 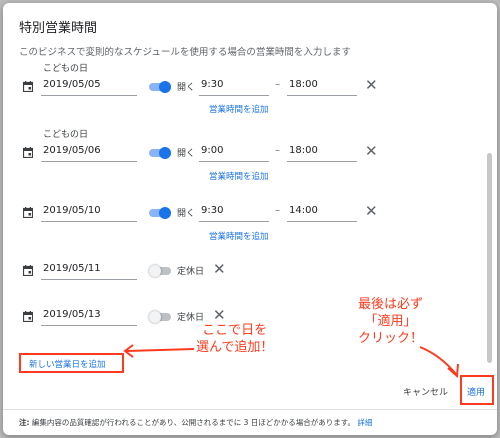 I want to click on date-row: 2019/05/06 開く 9:00 – 18:00 ✕, so click(x=243, y=153).